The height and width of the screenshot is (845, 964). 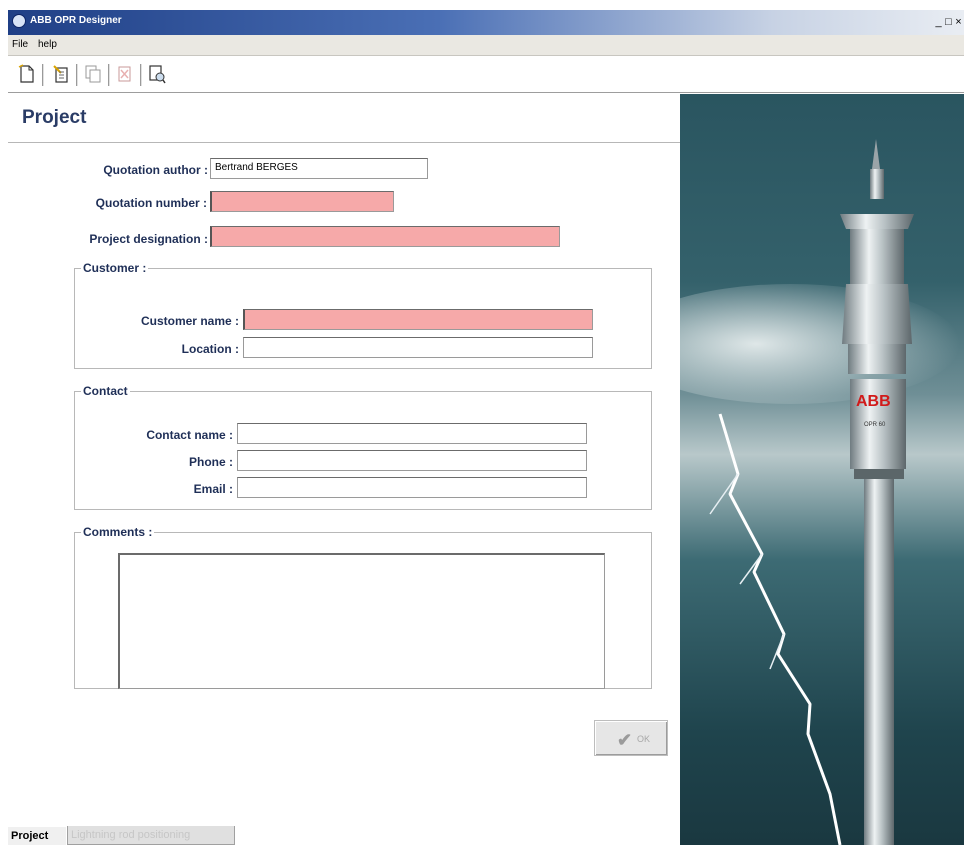 I want to click on tab-project: Project, so click(x=37, y=835).